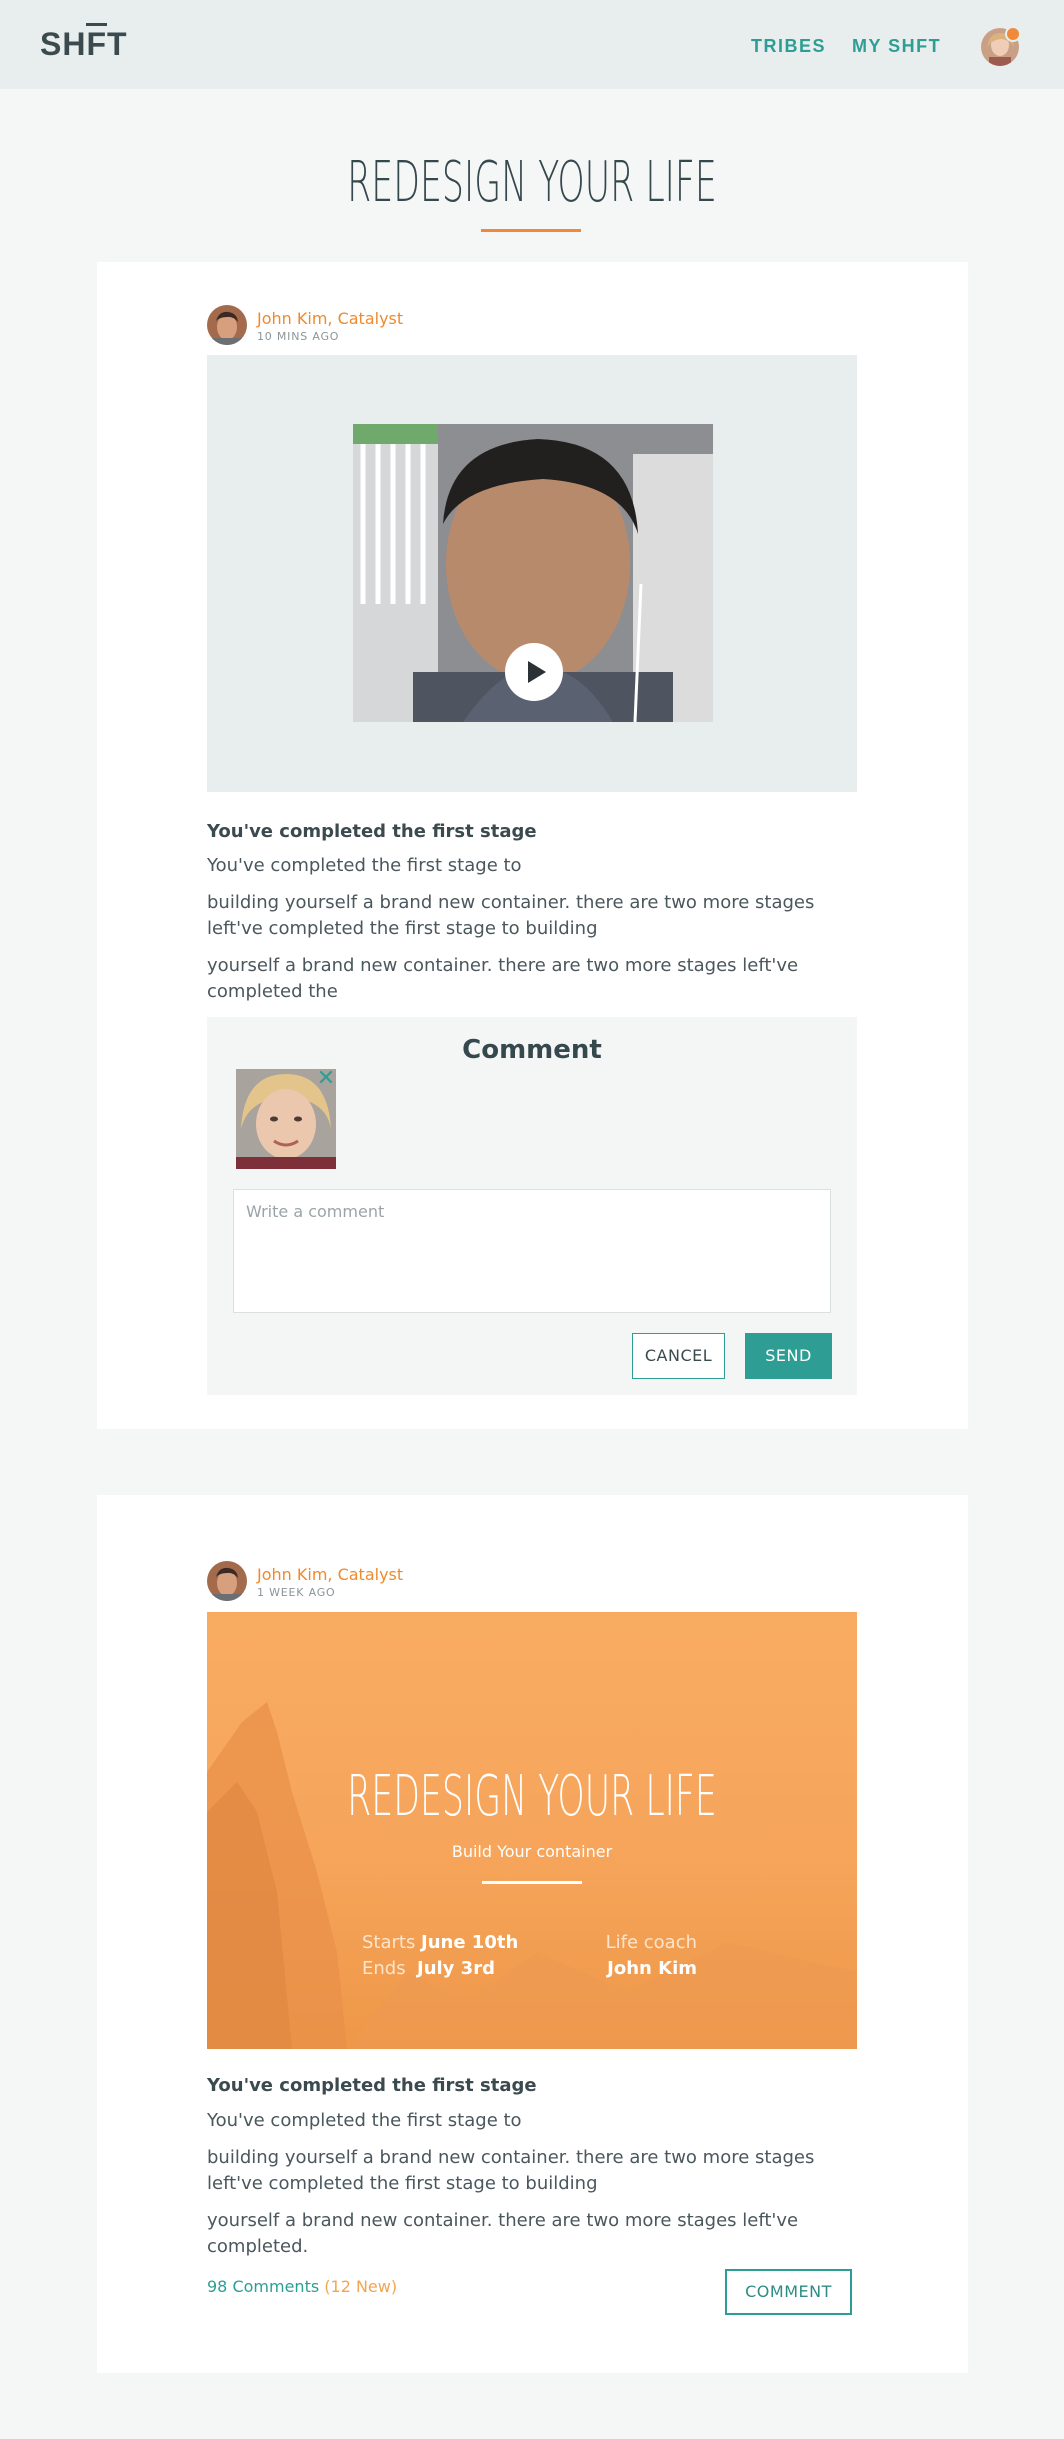 The image size is (1064, 2439). Describe the element at coordinates (389, 1942) in the screenshot. I see `starts-label: Starts` at that location.